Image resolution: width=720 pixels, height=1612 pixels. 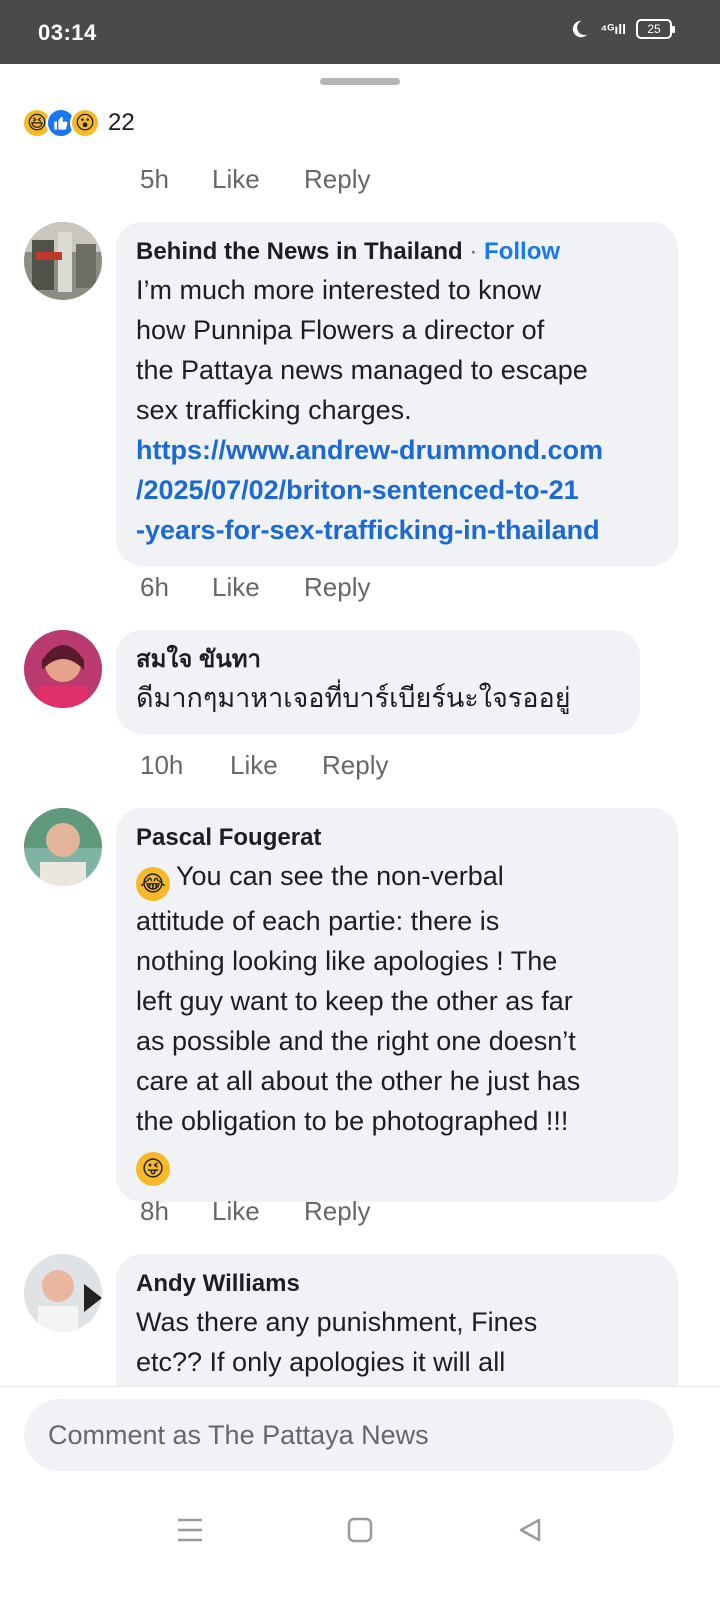 I want to click on menu-icon, so click(x=190, y=1530).